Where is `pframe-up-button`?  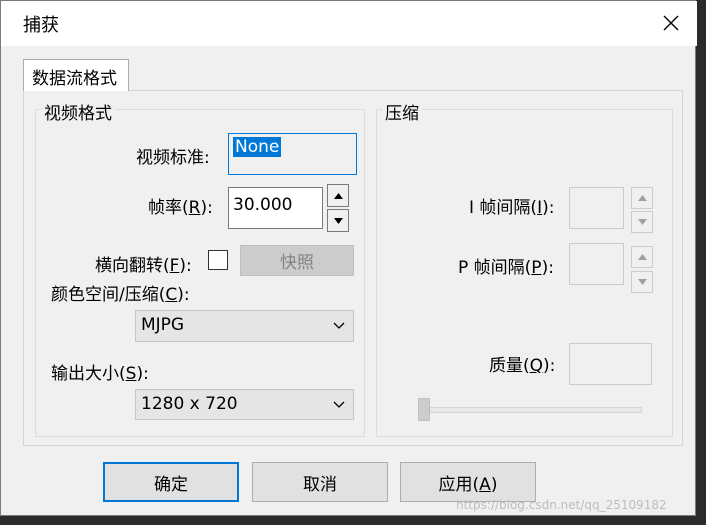 pframe-up-button is located at coordinates (642, 257).